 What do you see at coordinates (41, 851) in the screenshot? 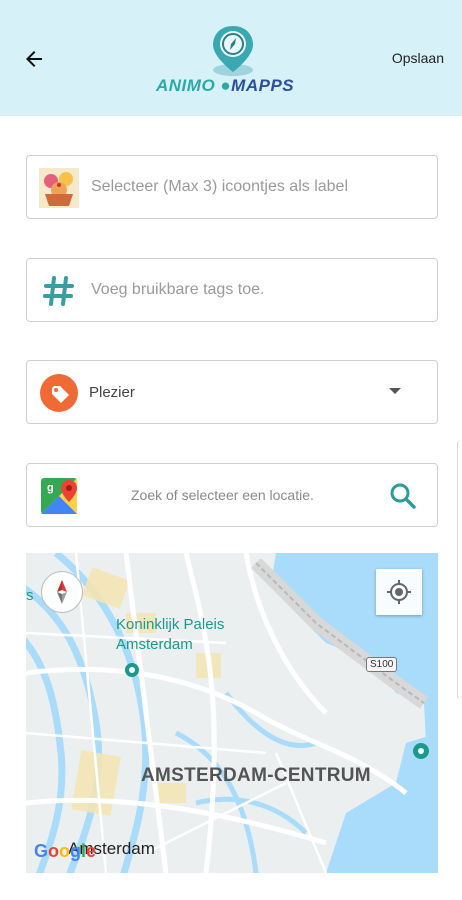
I see `google-logo-letter: G` at bounding box center [41, 851].